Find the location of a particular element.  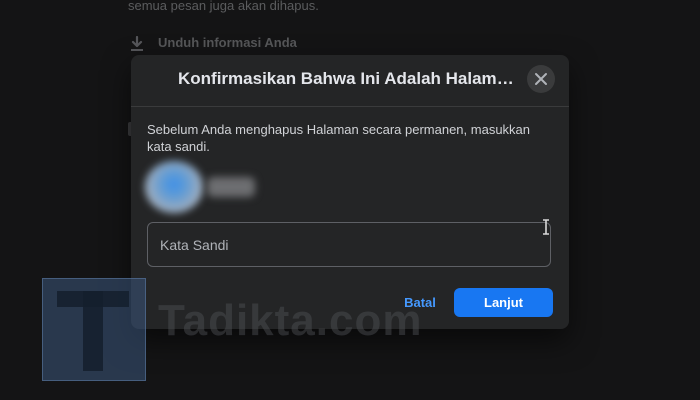

blurred-page-name is located at coordinates (231, 187).